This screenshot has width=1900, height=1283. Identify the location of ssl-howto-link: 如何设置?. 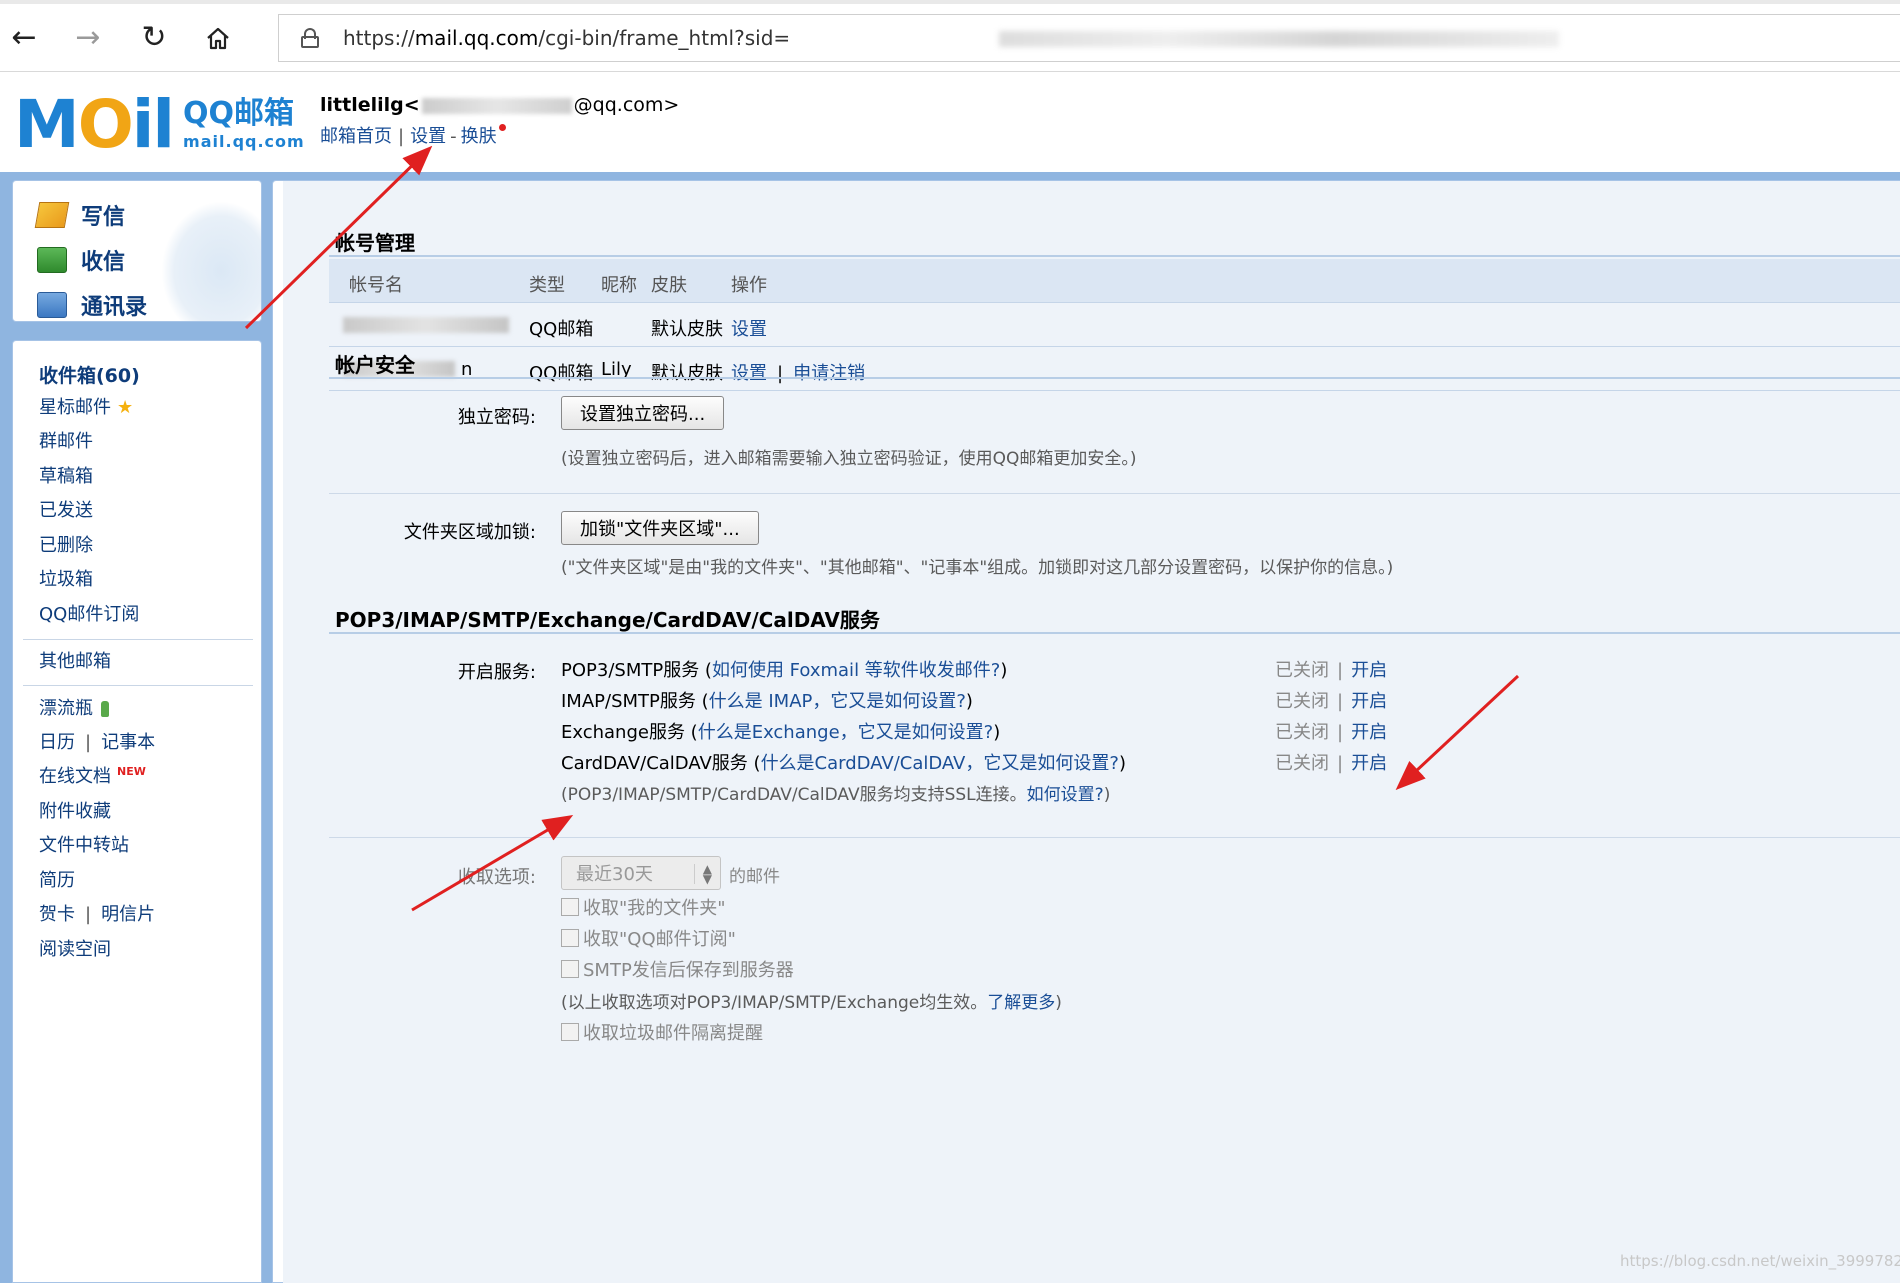
(1065, 795).